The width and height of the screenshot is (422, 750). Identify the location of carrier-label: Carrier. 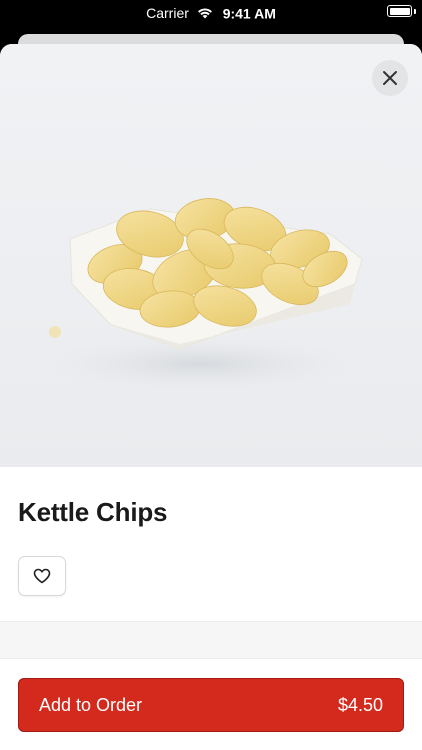
(167, 13).